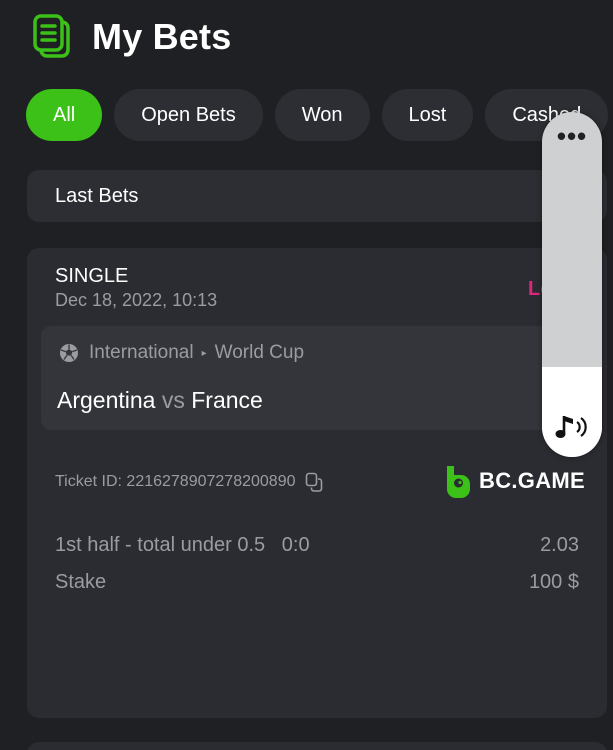 The width and height of the screenshot is (613, 750). I want to click on tab-all: All, so click(64, 115).